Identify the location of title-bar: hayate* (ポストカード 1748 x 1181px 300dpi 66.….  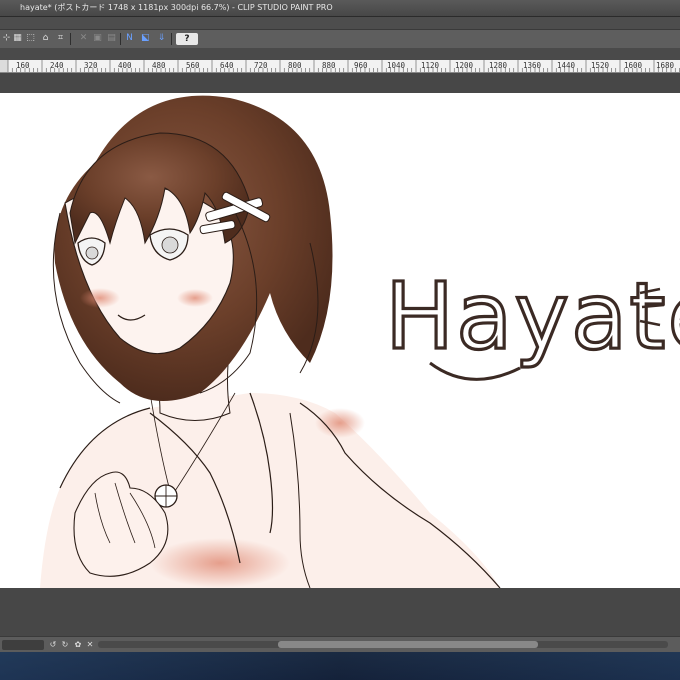
(340, 8).